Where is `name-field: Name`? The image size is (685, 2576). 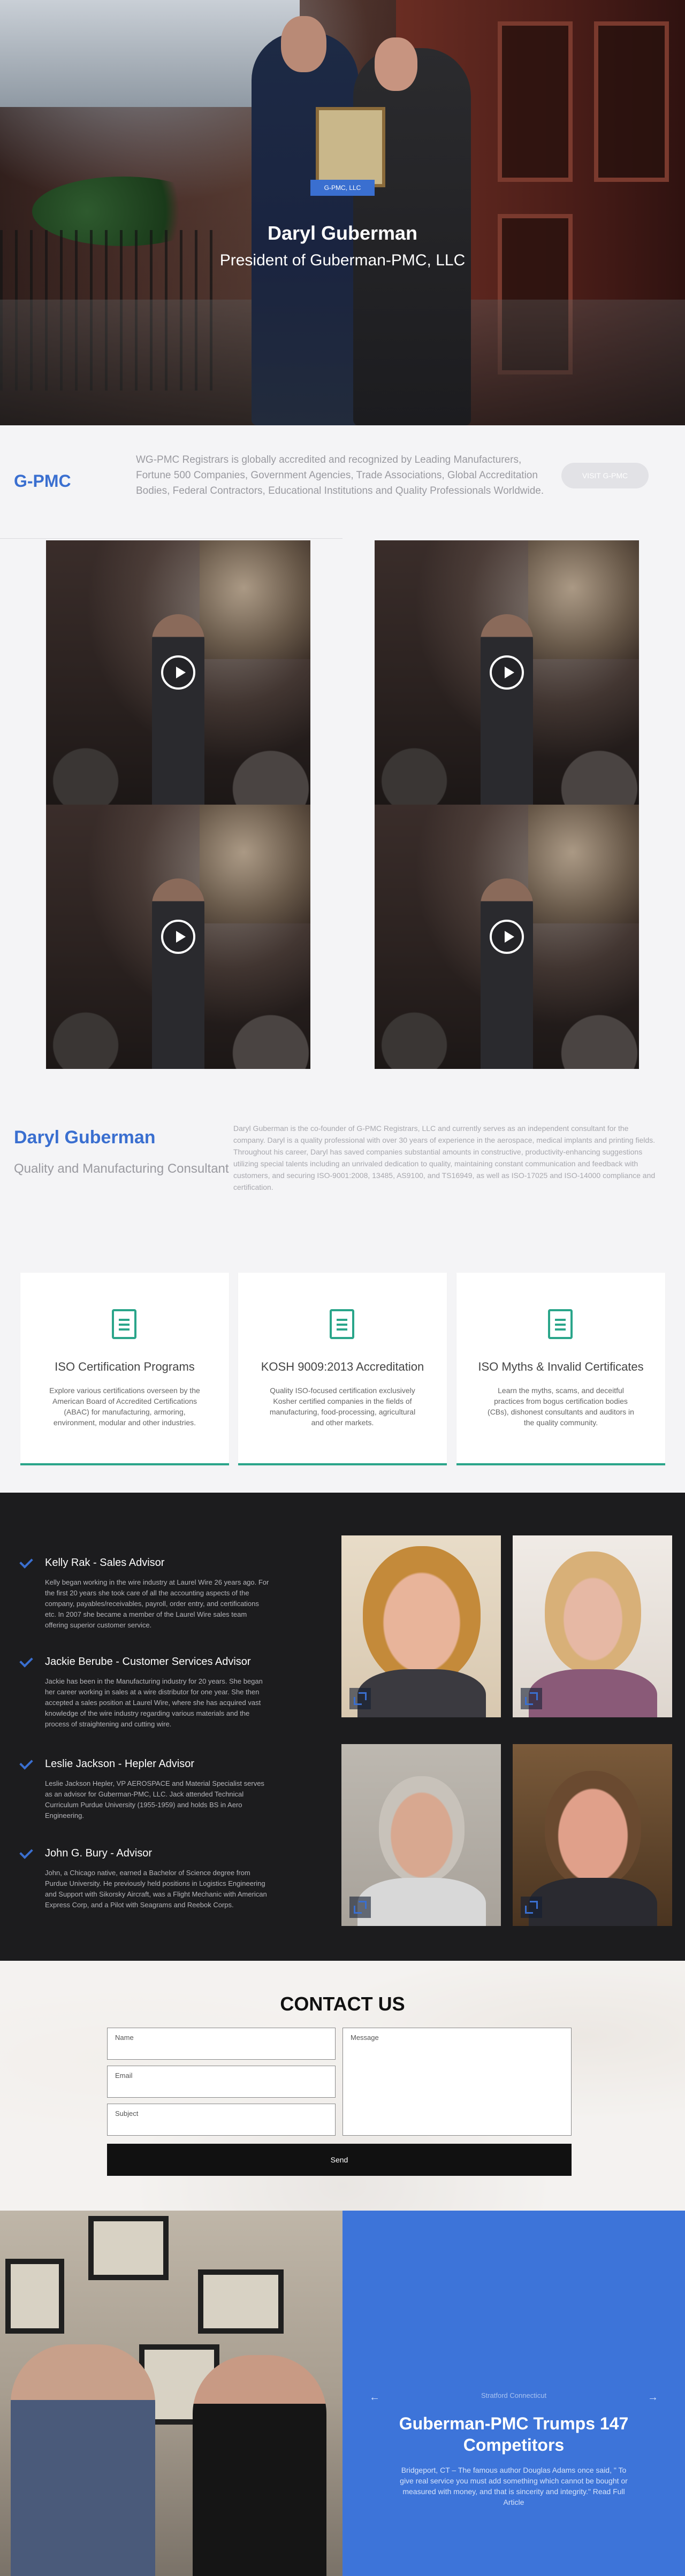 name-field: Name is located at coordinates (221, 2044).